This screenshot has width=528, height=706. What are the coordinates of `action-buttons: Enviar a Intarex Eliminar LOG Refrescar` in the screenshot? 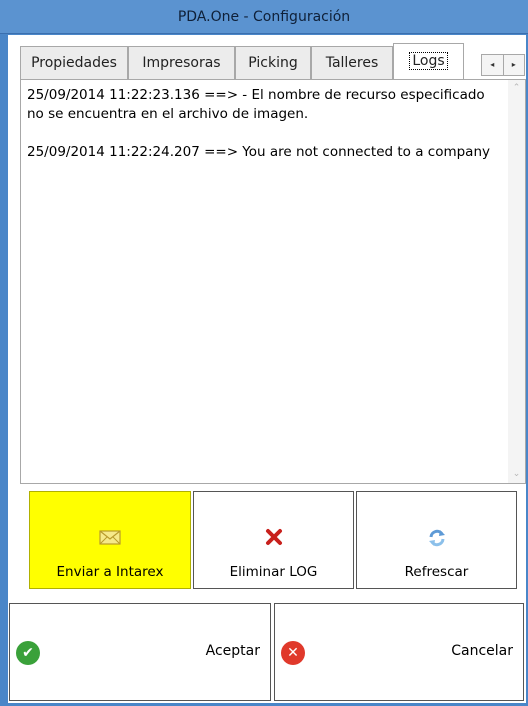 It's located at (273, 540).